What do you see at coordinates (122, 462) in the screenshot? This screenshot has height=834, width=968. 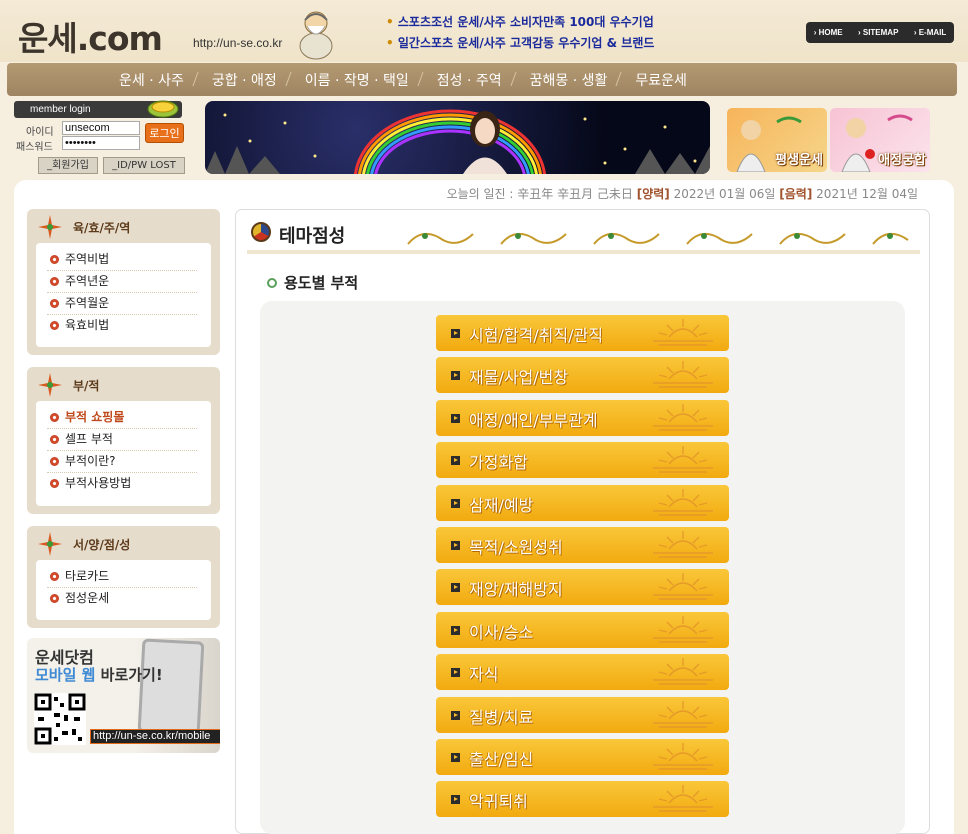 I see `sidebar-item-what-is-bujeok: 부적이란?` at bounding box center [122, 462].